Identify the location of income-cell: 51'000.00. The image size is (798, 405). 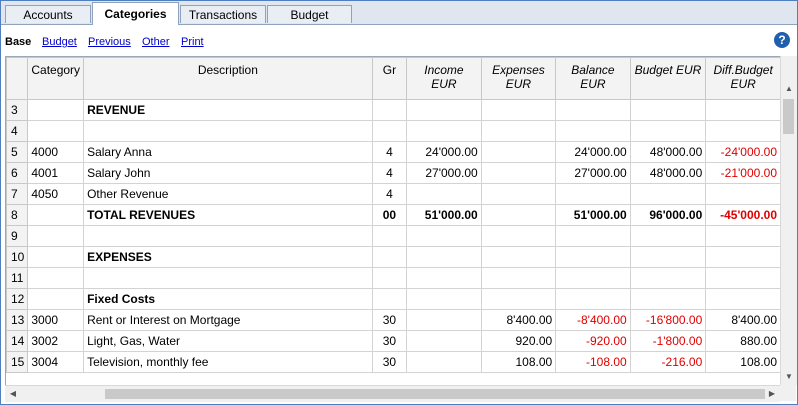
(444, 215).